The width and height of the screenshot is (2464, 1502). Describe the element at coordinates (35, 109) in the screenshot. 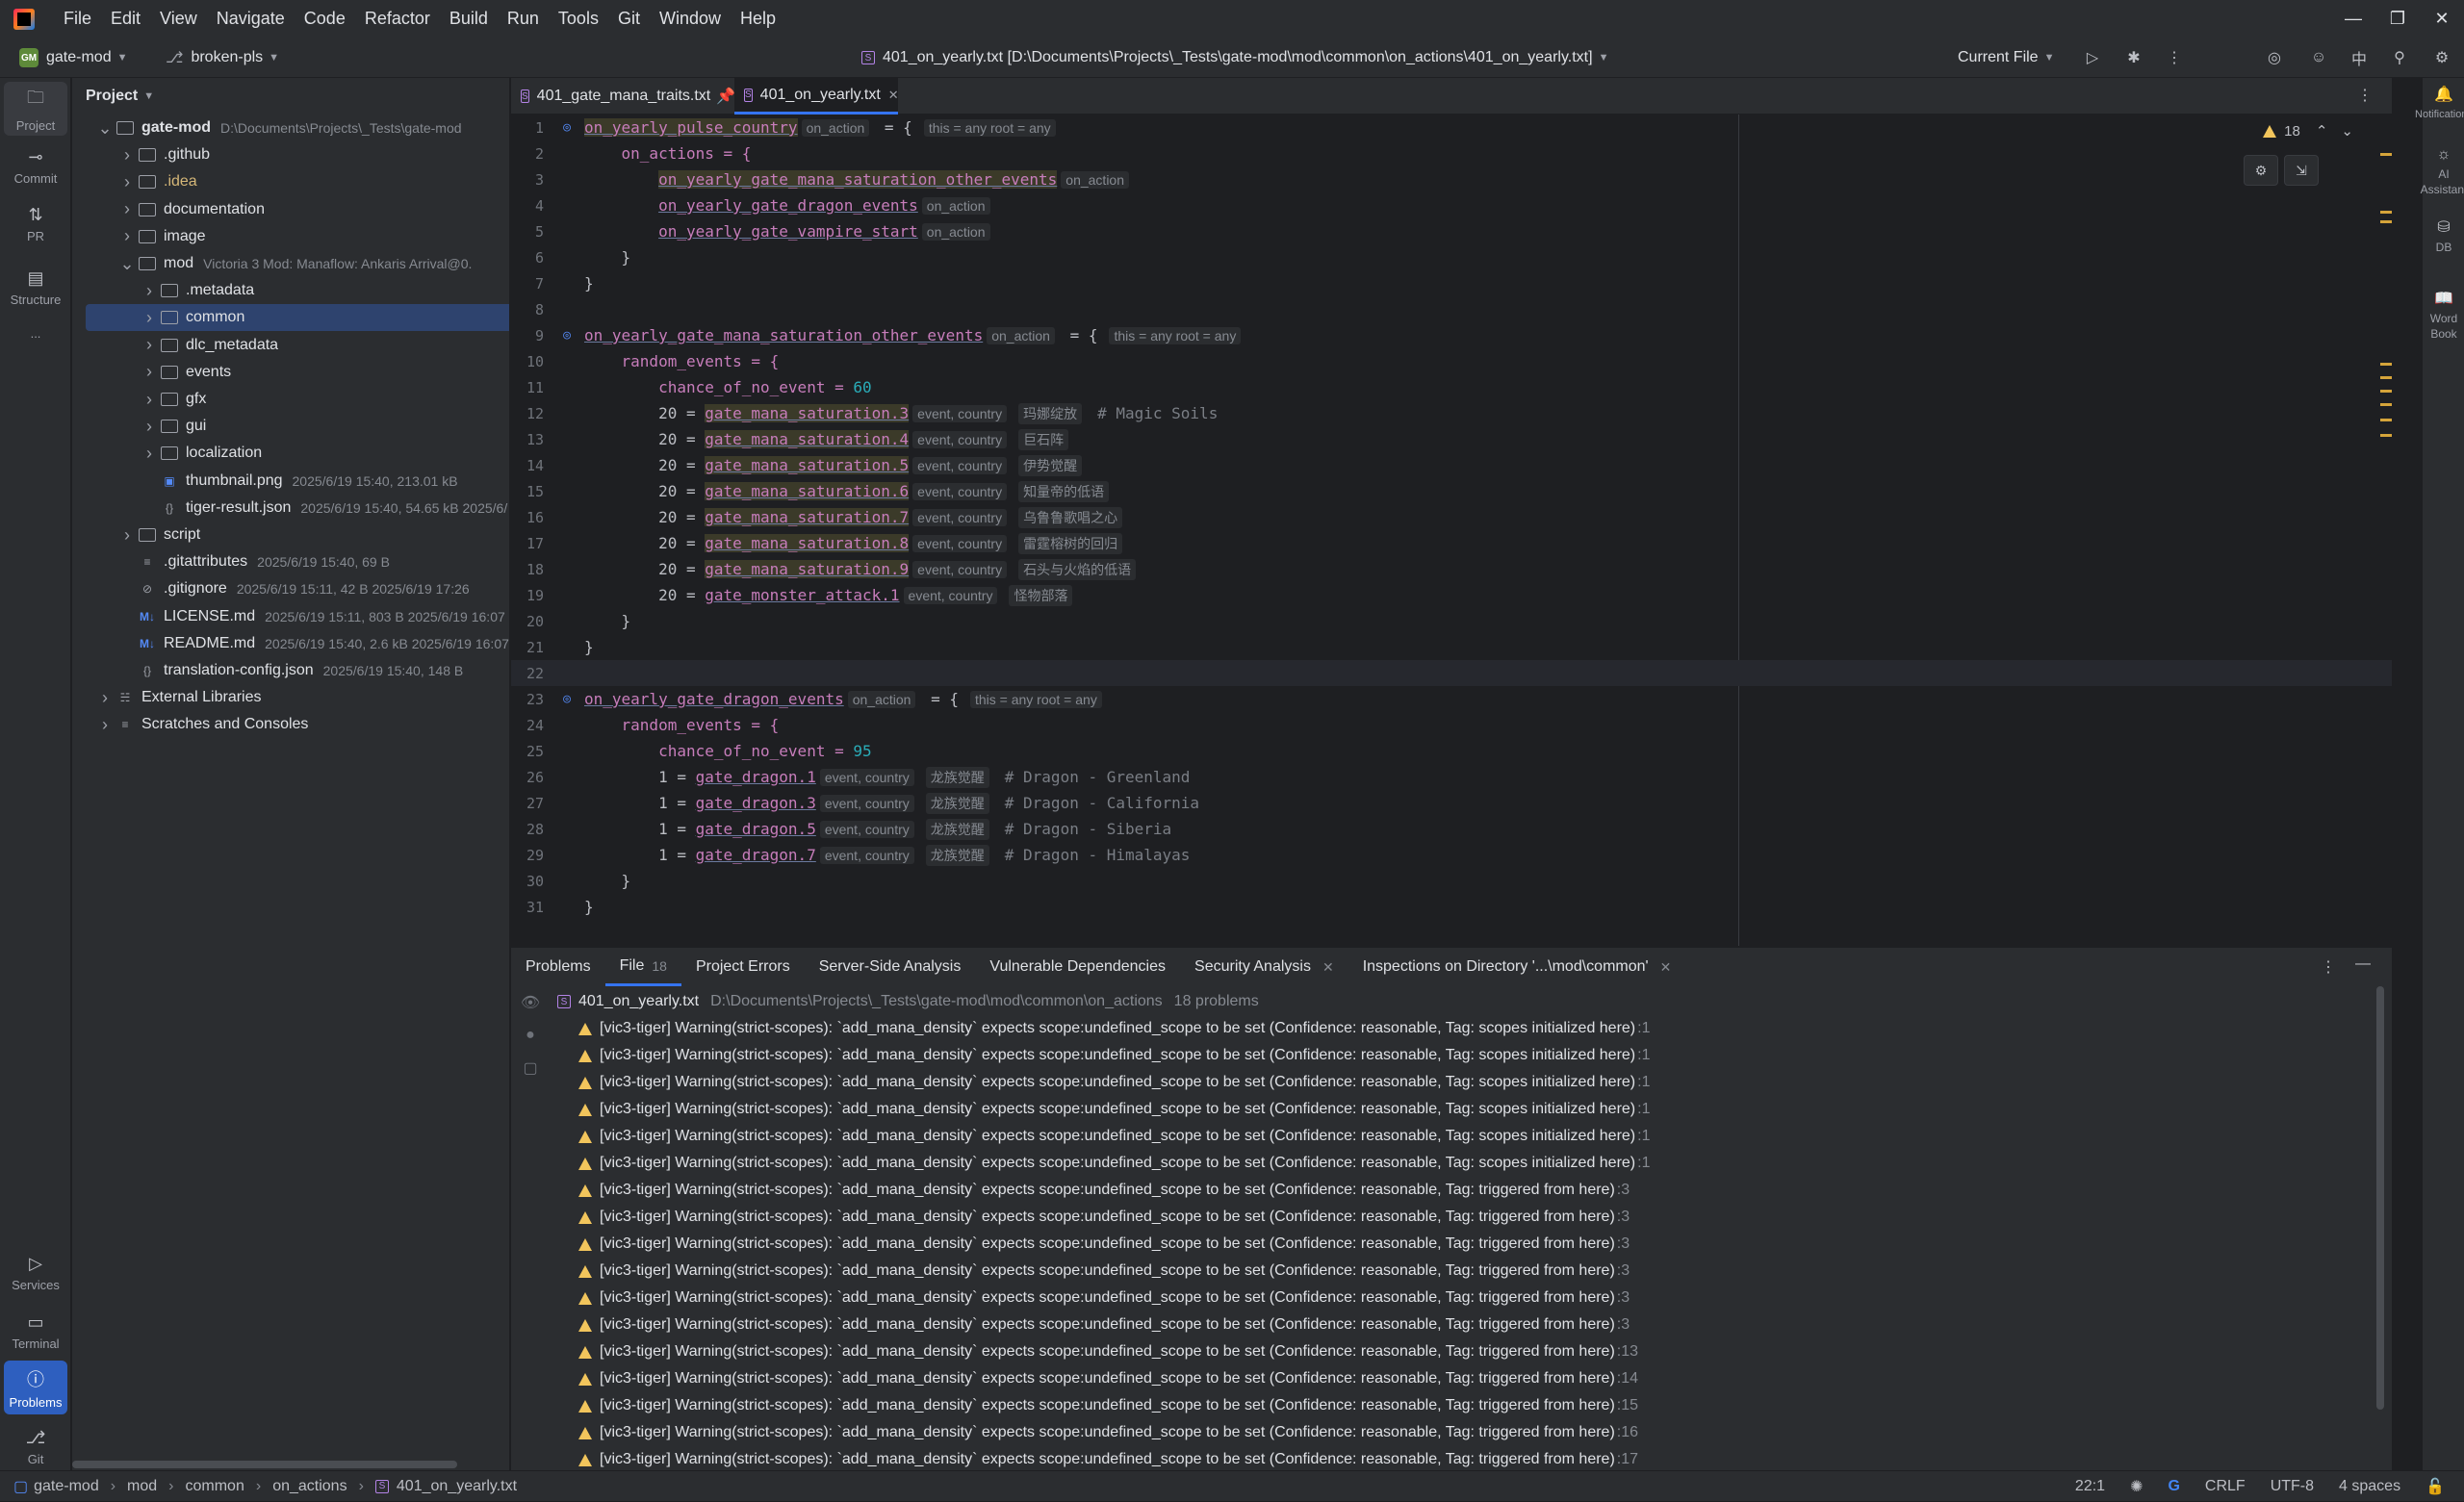

I see `project-tool-button: 🗀 Project` at that location.